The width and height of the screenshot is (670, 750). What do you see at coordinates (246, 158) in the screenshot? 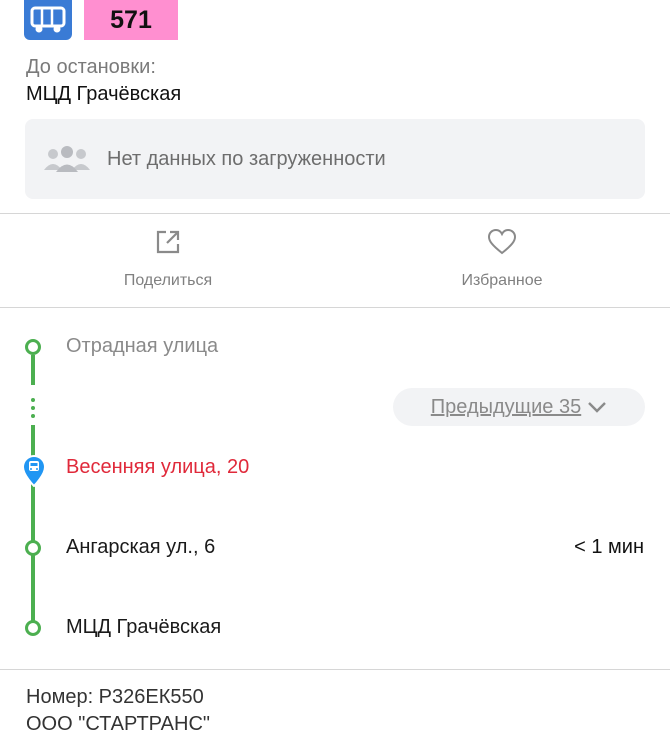
I see `load-status-text: Нет данных по загруженности` at bounding box center [246, 158].